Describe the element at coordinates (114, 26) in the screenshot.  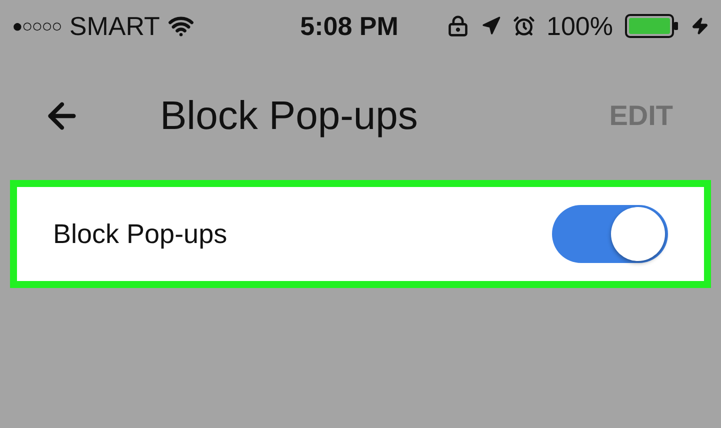
I see `carrier-name: SMART` at that location.